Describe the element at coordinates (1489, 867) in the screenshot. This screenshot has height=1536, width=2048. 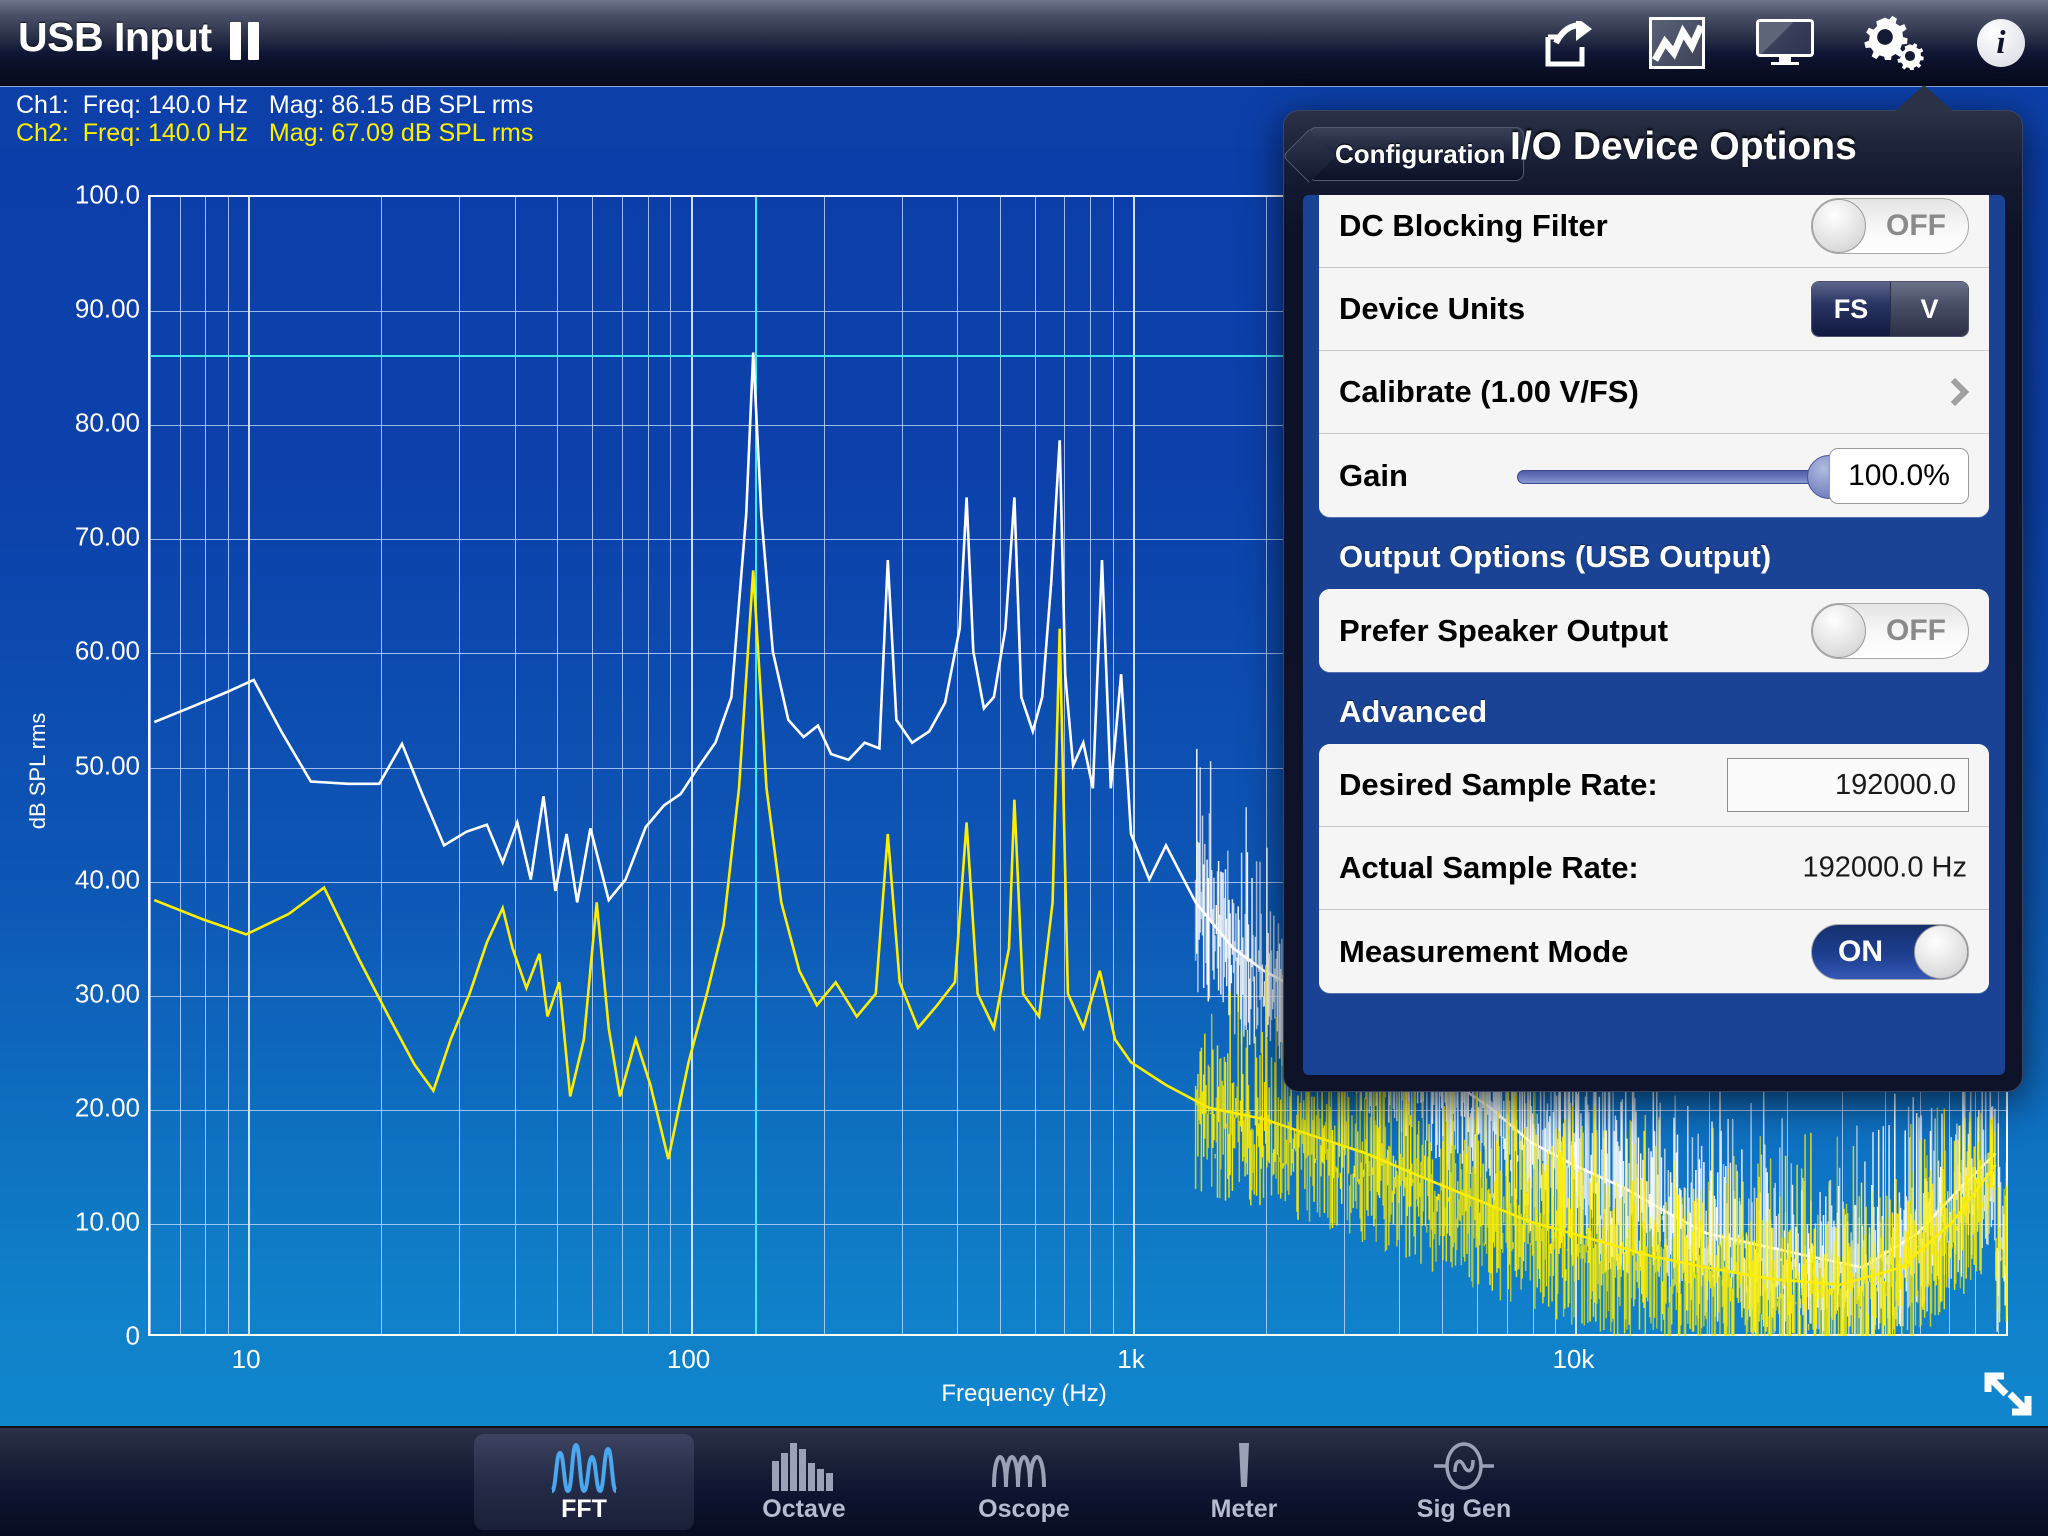
I see `actual-sample-rate-label: Actual Sample Rate:` at that location.